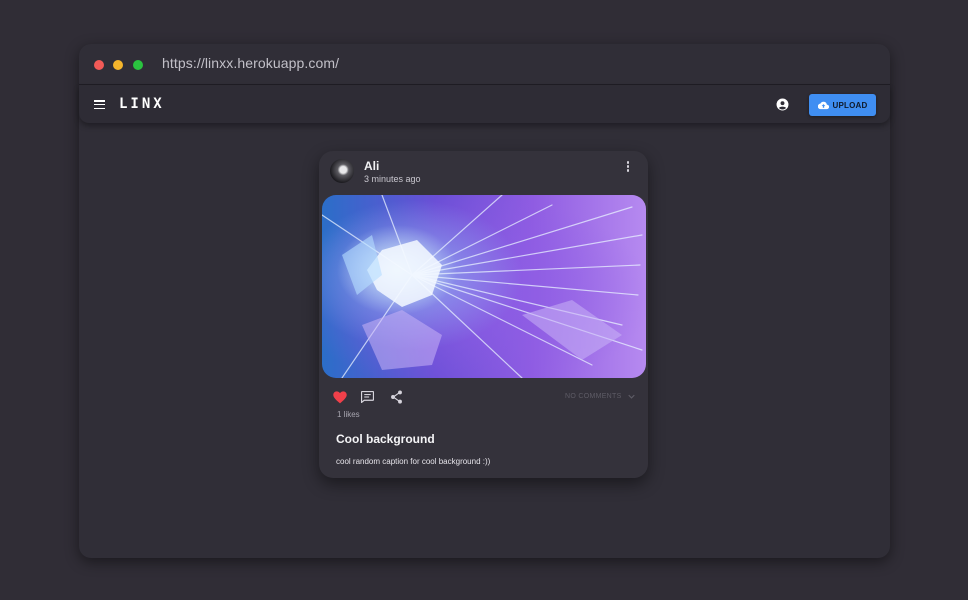  I want to click on upload-button: UPLOAD, so click(842, 105).